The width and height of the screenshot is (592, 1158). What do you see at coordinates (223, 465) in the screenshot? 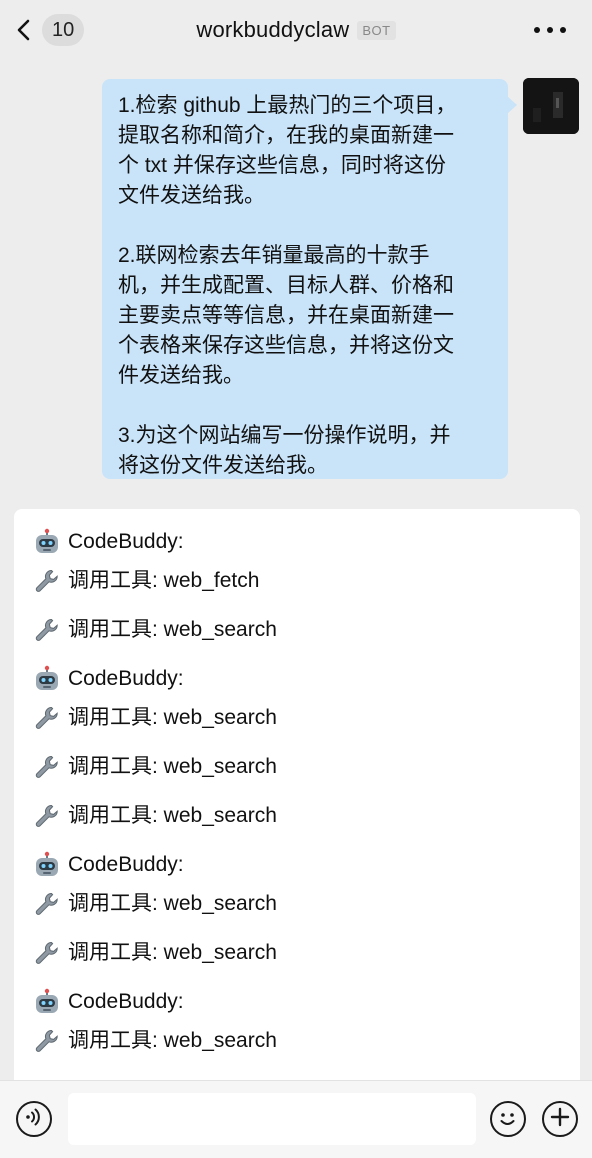
I see `message-line: 将这份文件发送给我。` at bounding box center [223, 465].